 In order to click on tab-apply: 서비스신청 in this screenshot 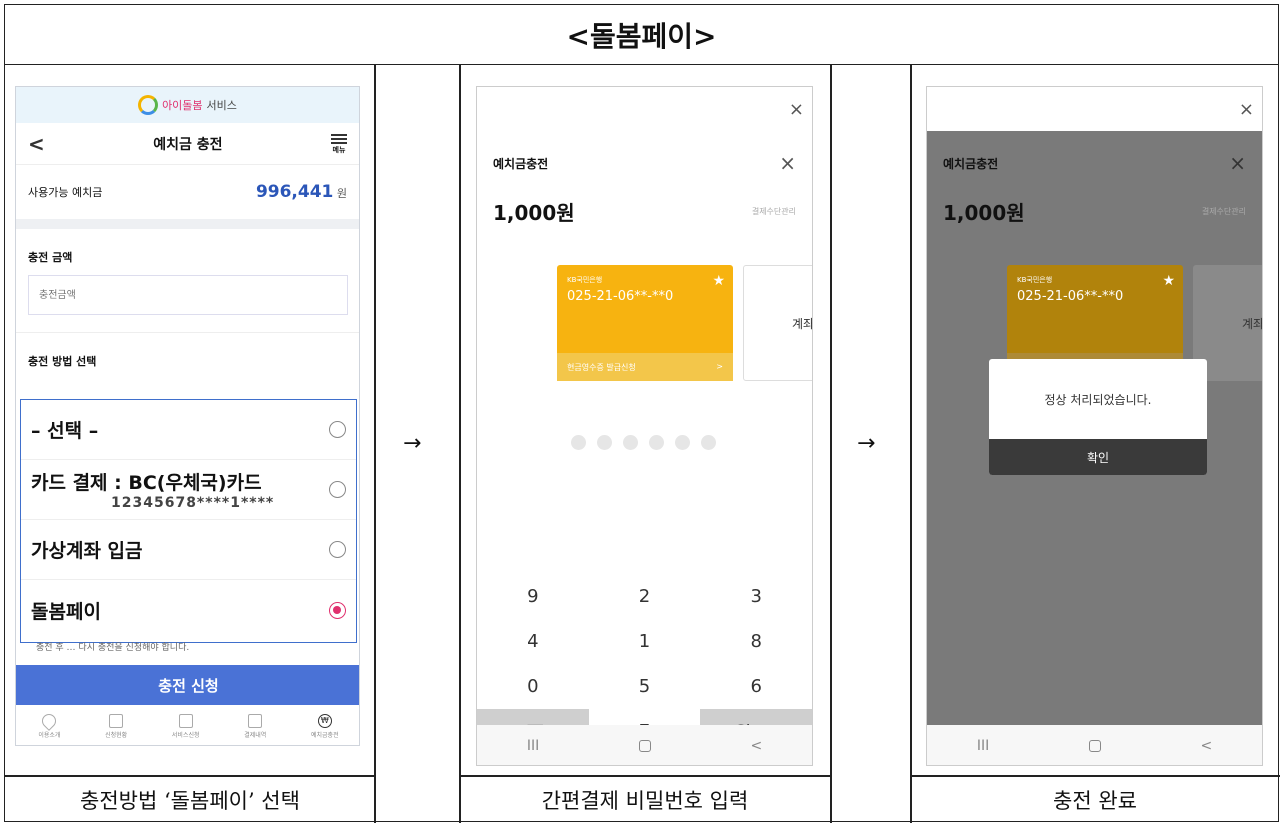, I will do `click(185, 726)`.